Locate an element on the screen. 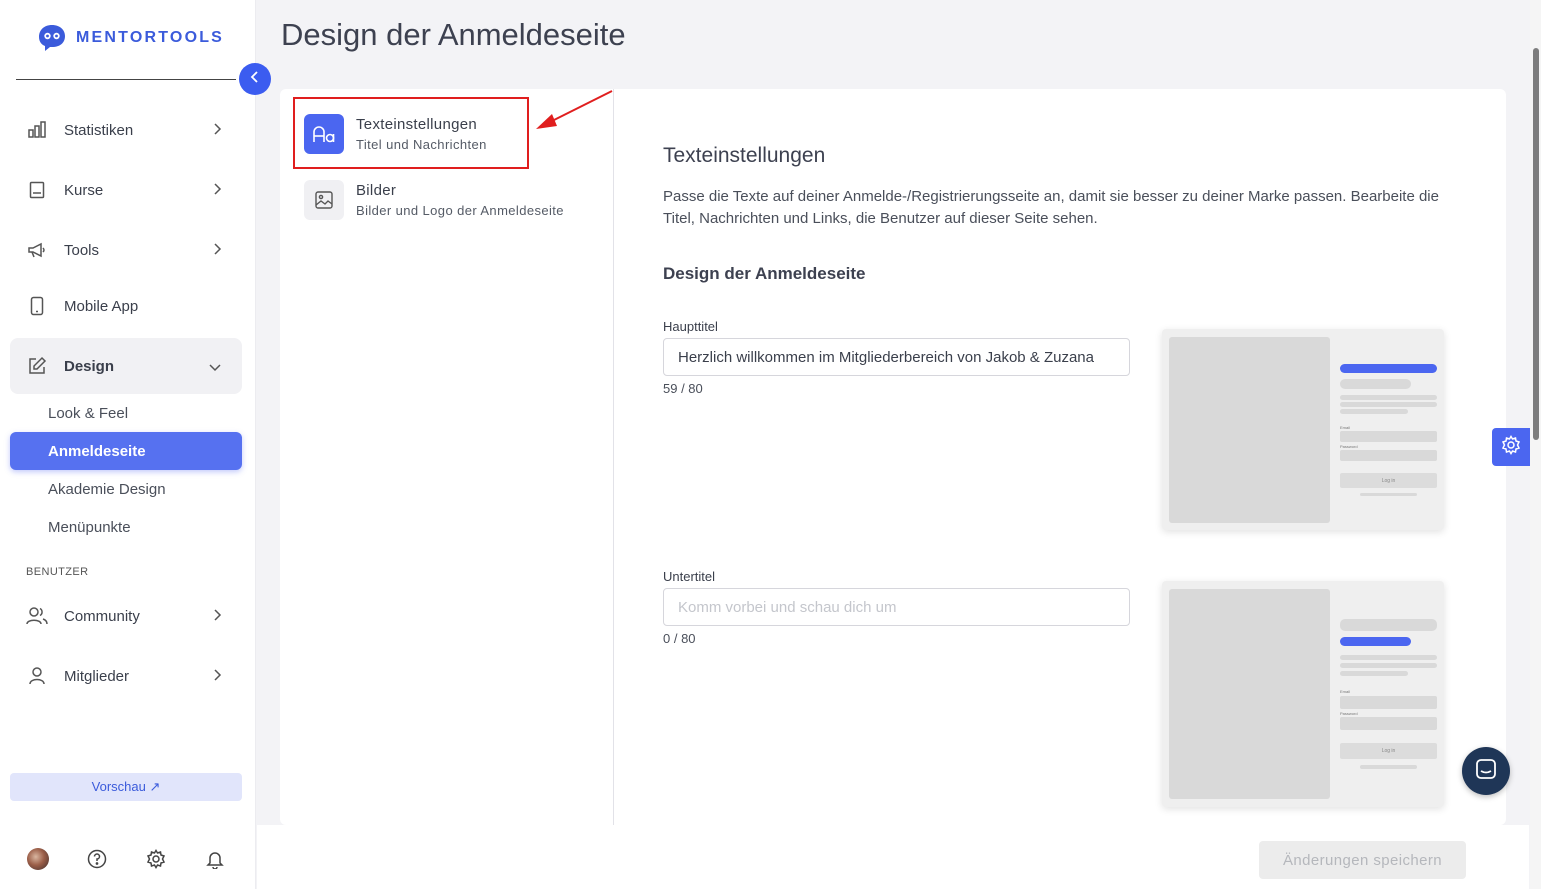 This screenshot has height=889, width=1541. sidebar-item-community: Community is located at coordinates (126, 616).